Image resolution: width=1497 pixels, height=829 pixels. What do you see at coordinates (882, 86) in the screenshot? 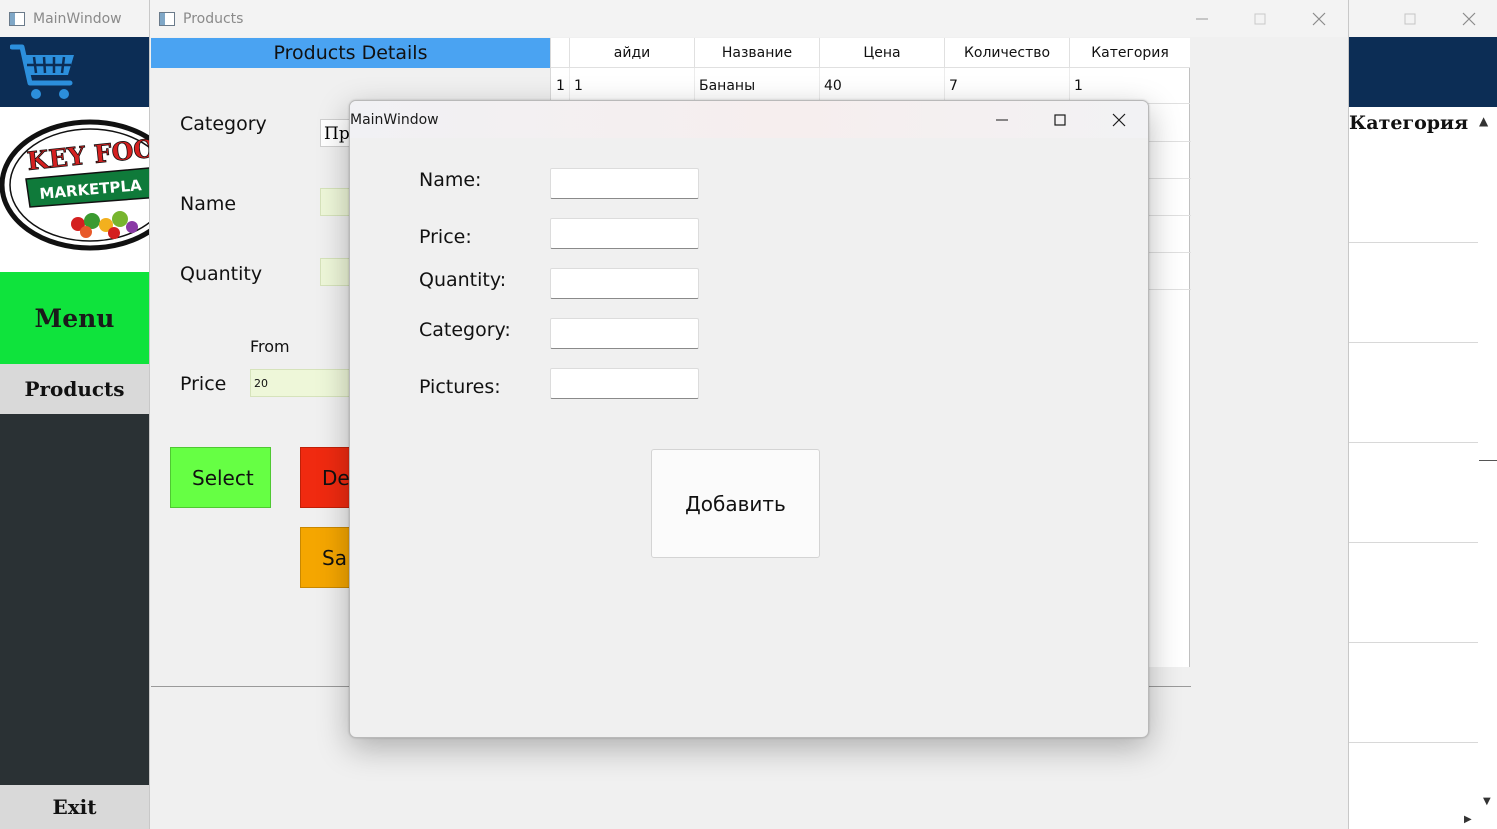
I see `table-cell: 40` at bounding box center [882, 86].